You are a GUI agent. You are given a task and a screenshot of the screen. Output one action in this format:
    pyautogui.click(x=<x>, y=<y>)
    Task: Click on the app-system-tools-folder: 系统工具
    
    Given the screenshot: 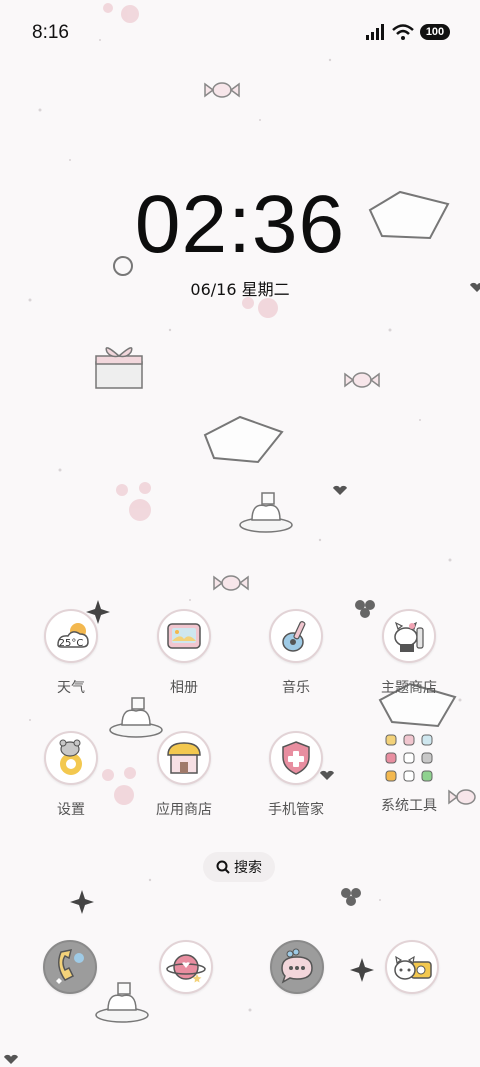 What is the action you would take?
    pyautogui.click(x=409, y=773)
    